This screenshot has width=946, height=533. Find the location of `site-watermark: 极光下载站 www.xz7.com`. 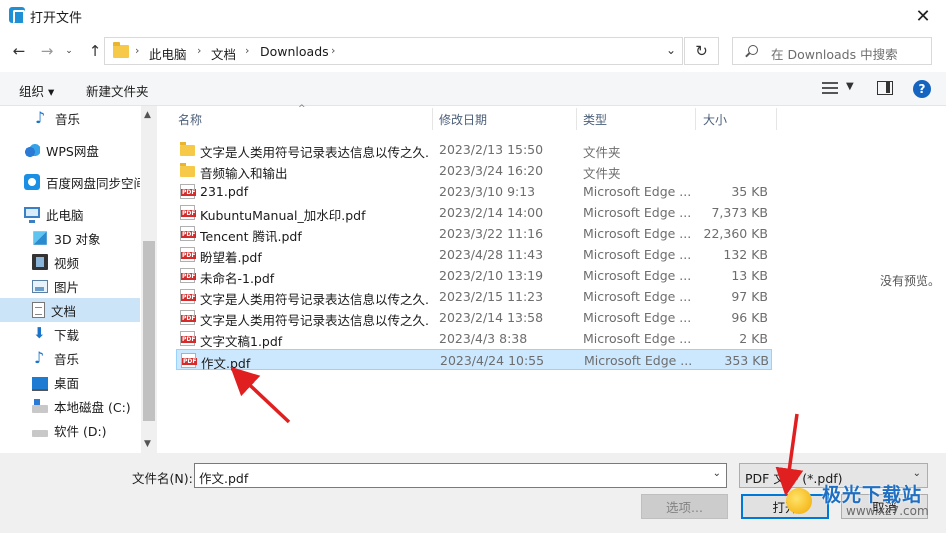

site-watermark: 极光下载站 www.xz7.com is located at coordinates (864, 505).